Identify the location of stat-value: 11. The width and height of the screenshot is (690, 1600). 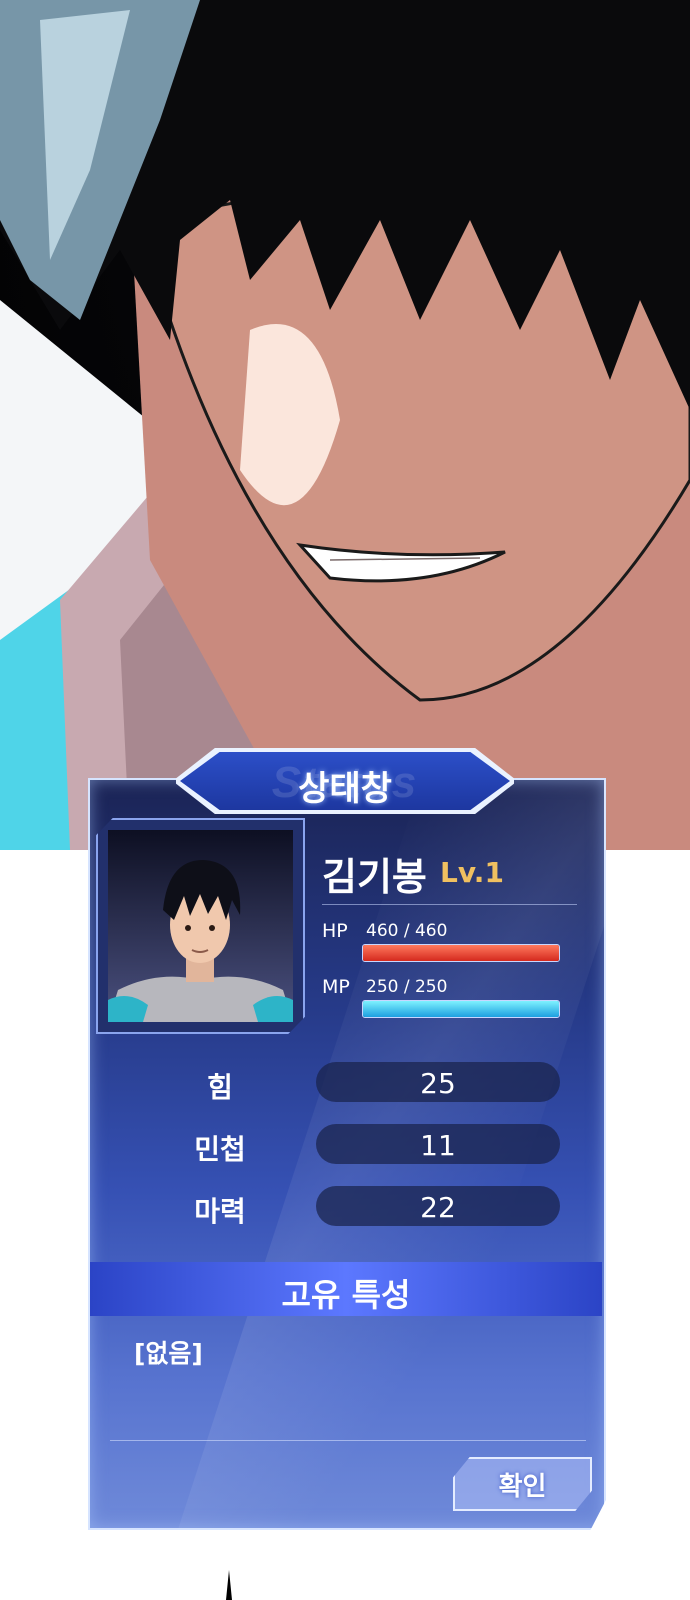
(438, 1145).